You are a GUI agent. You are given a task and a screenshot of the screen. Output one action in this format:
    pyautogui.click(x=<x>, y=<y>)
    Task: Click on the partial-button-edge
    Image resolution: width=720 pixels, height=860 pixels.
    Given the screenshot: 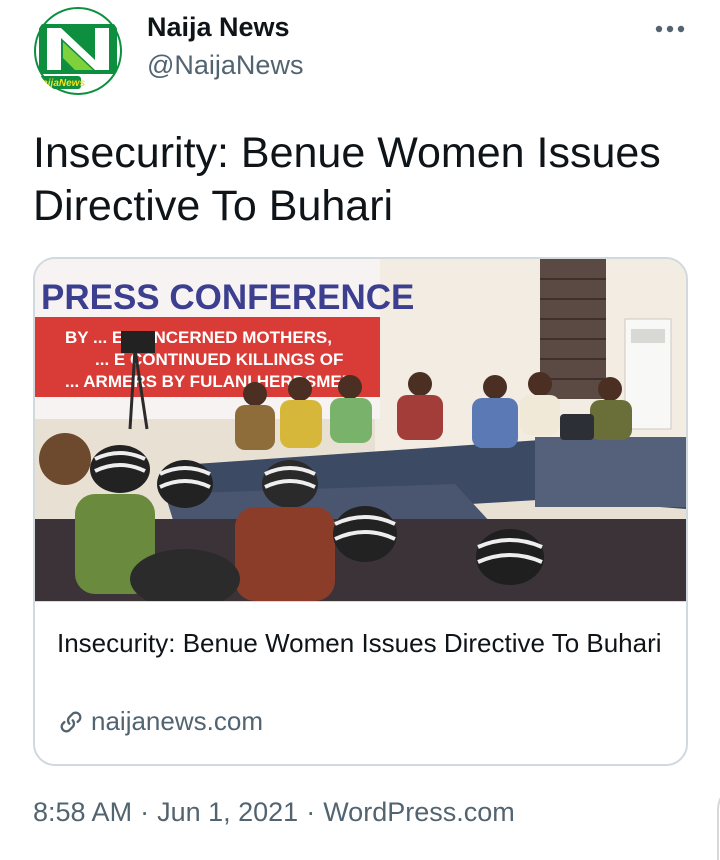 What is the action you would take?
    pyautogui.click(x=718, y=828)
    